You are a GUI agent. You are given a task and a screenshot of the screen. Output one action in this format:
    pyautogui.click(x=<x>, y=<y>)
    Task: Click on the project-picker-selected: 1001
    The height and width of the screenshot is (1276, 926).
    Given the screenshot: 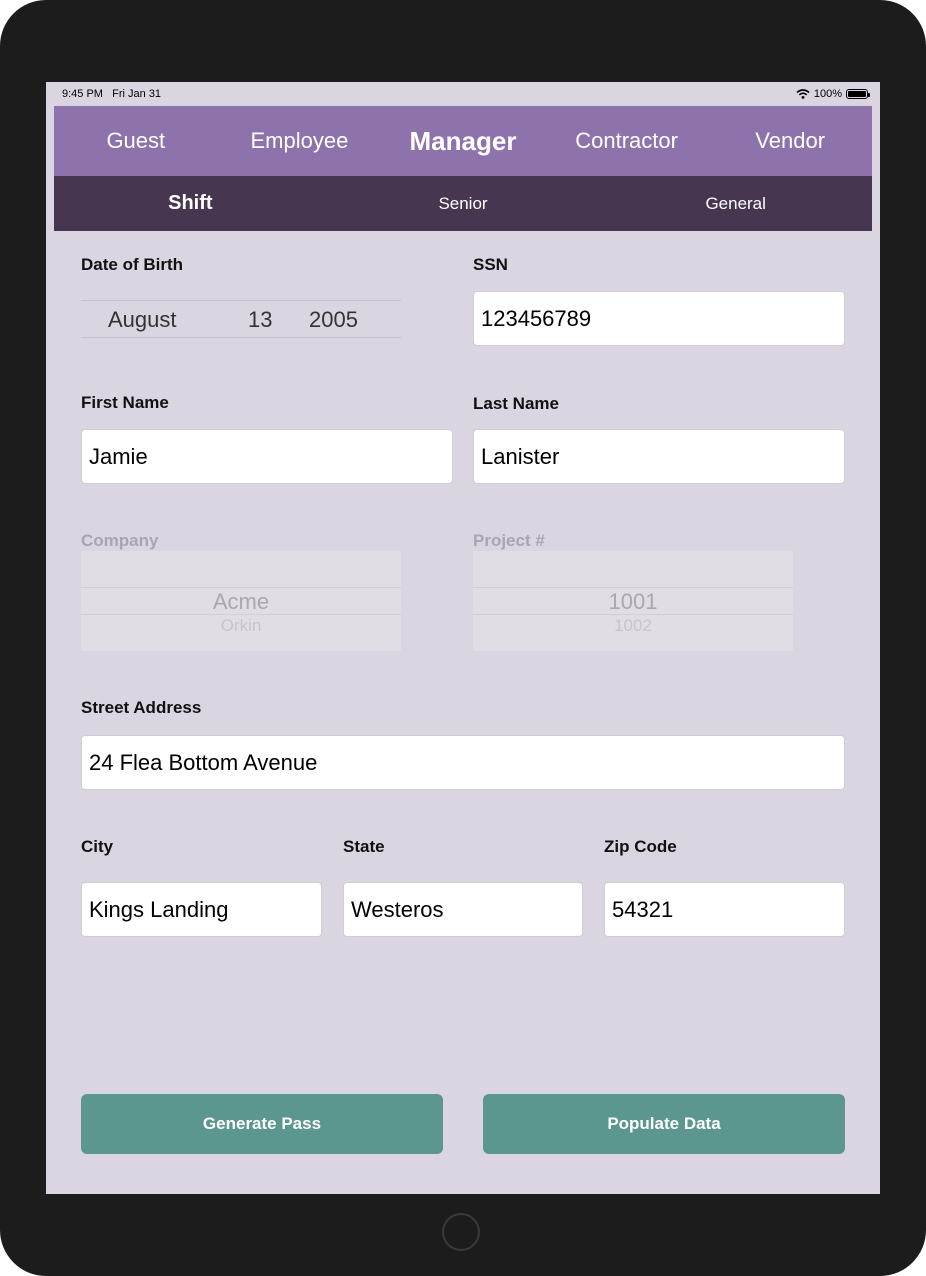 What is the action you would take?
    pyautogui.click(x=633, y=601)
    